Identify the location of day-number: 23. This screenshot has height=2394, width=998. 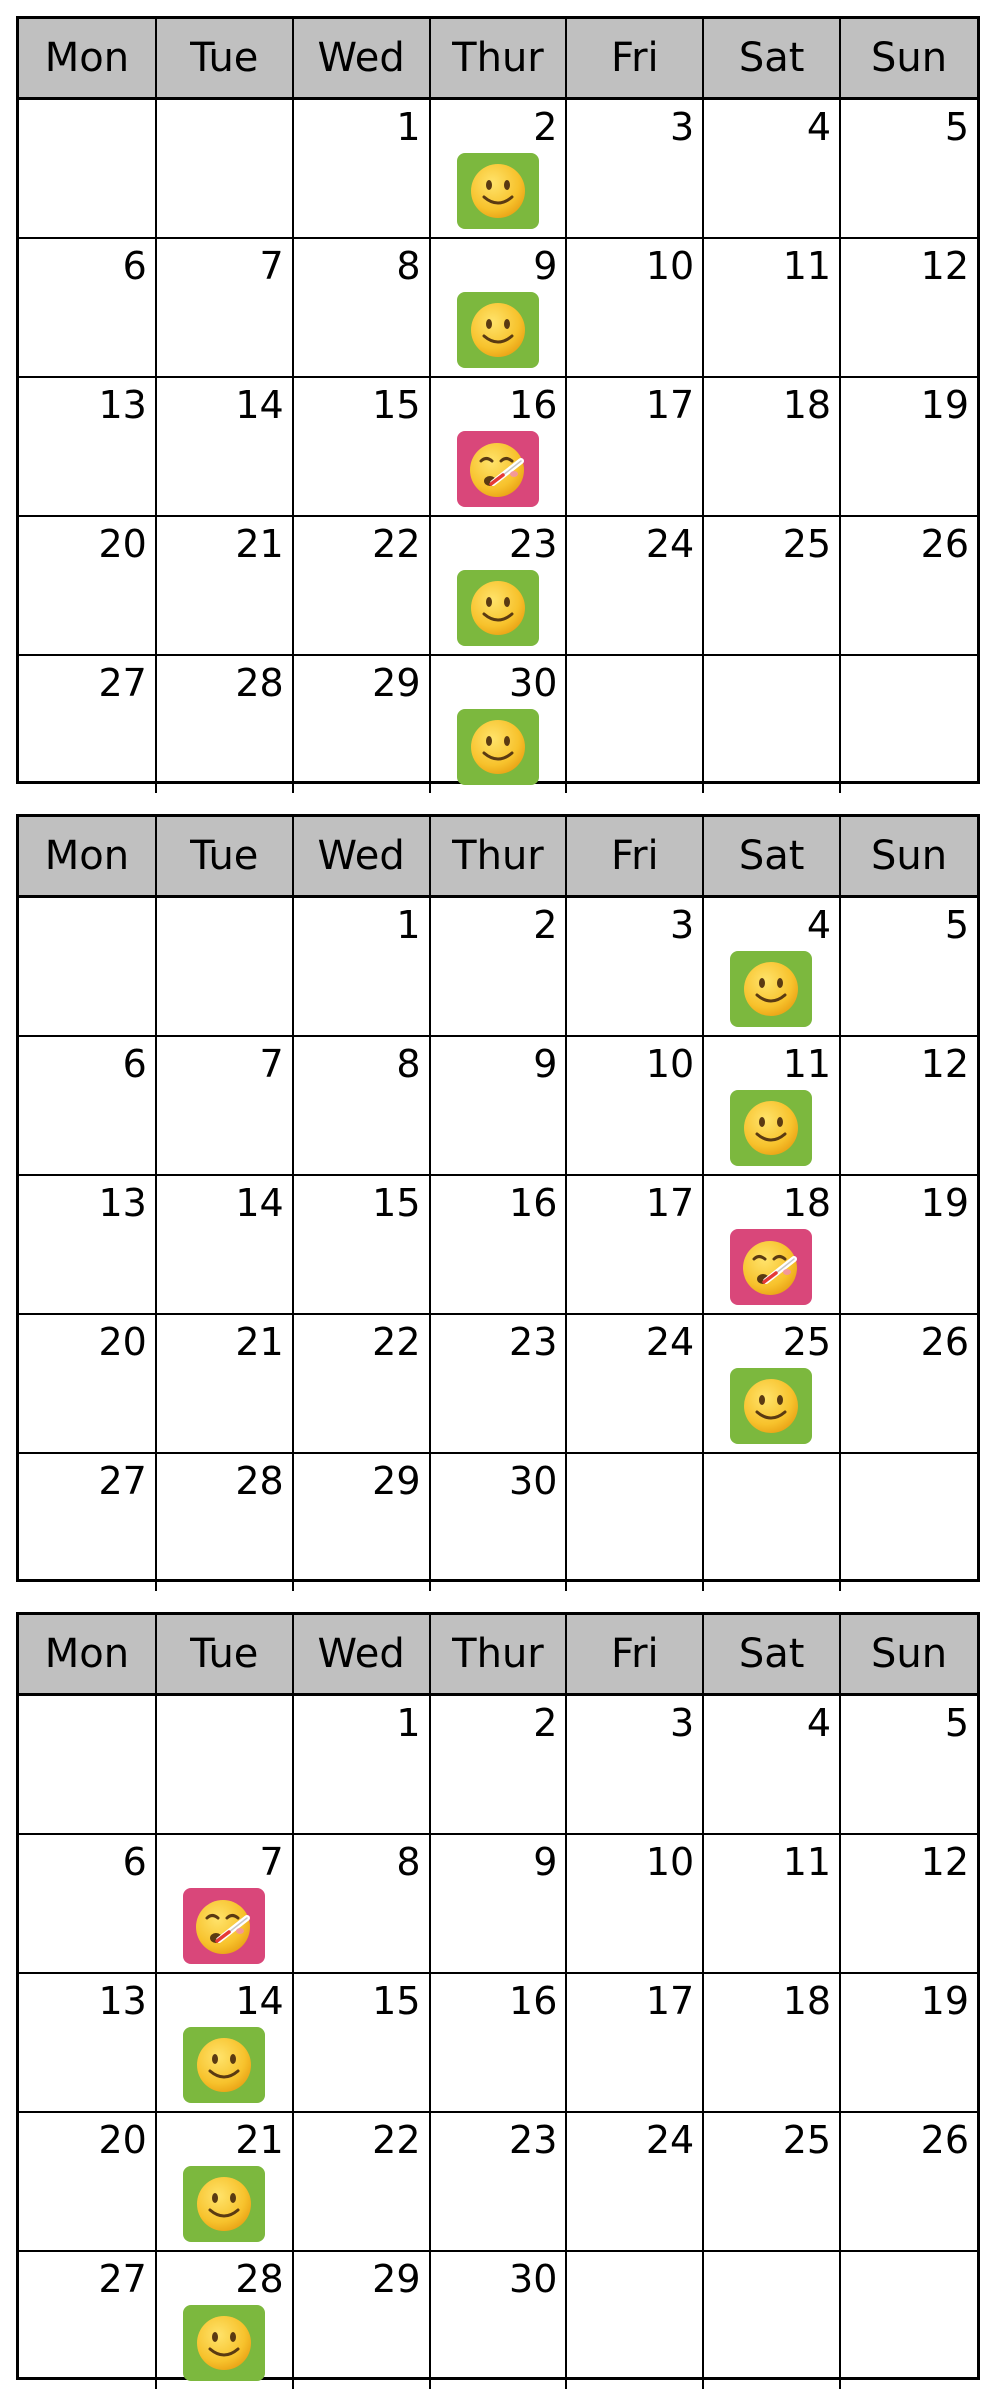
(533, 544).